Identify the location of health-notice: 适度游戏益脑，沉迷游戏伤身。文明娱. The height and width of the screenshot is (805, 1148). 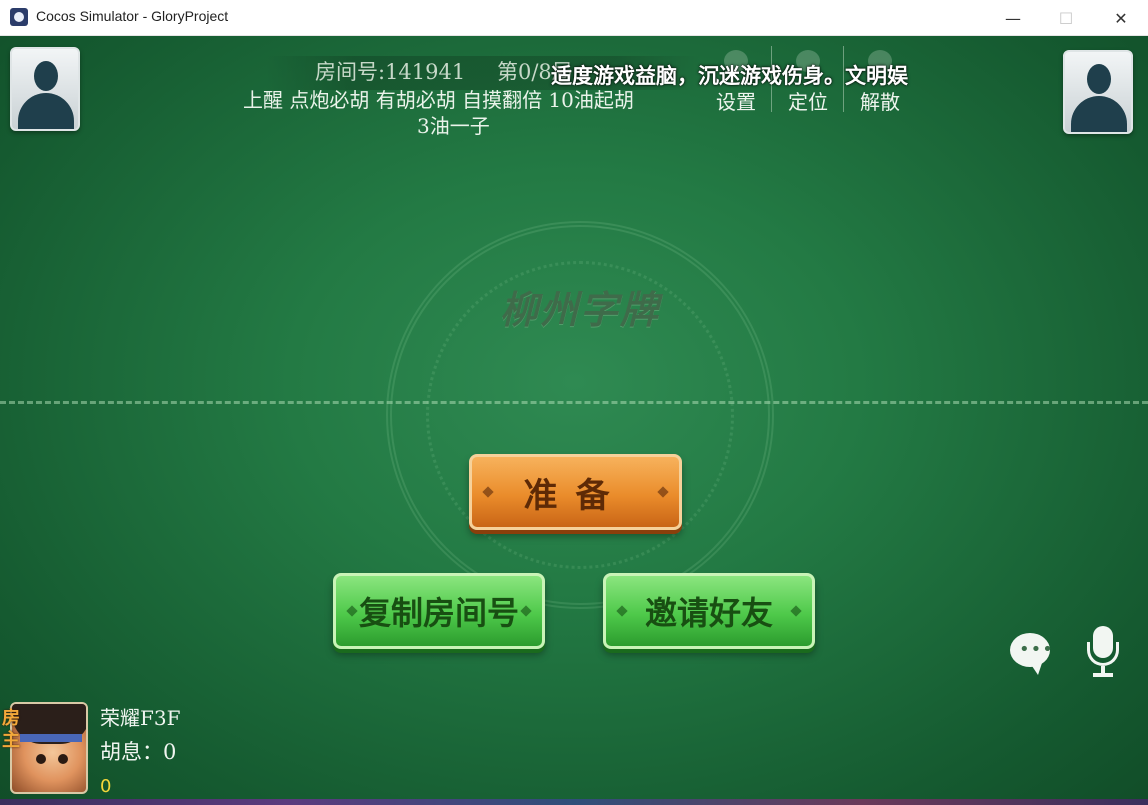
(729, 76).